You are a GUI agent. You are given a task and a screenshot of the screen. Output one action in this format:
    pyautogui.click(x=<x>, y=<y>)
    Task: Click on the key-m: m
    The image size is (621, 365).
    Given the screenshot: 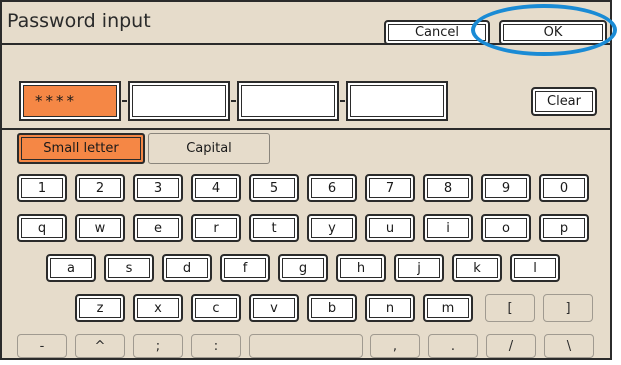 What is the action you would take?
    pyautogui.click(x=448, y=308)
    